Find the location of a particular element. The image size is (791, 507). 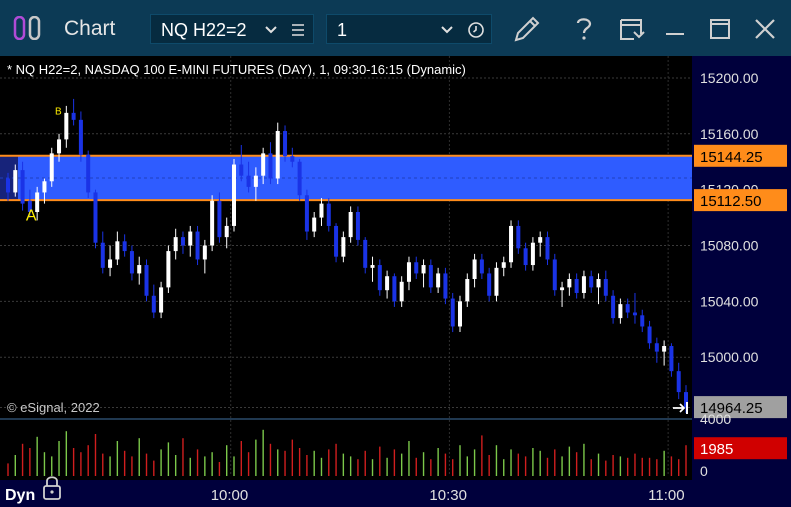

x-tick-label: 10:30 is located at coordinates (448, 495).